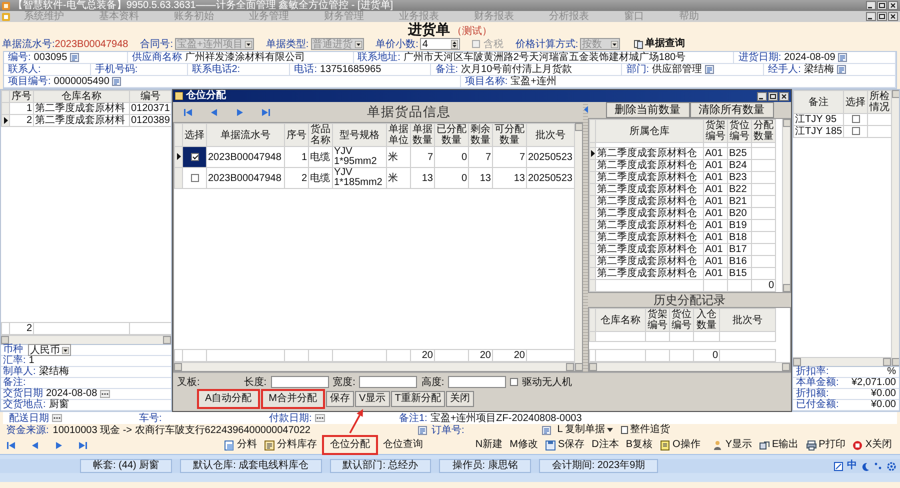 This screenshot has height=488, width=900. I want to click on toolbar-button: B复核, so click(639, 445).